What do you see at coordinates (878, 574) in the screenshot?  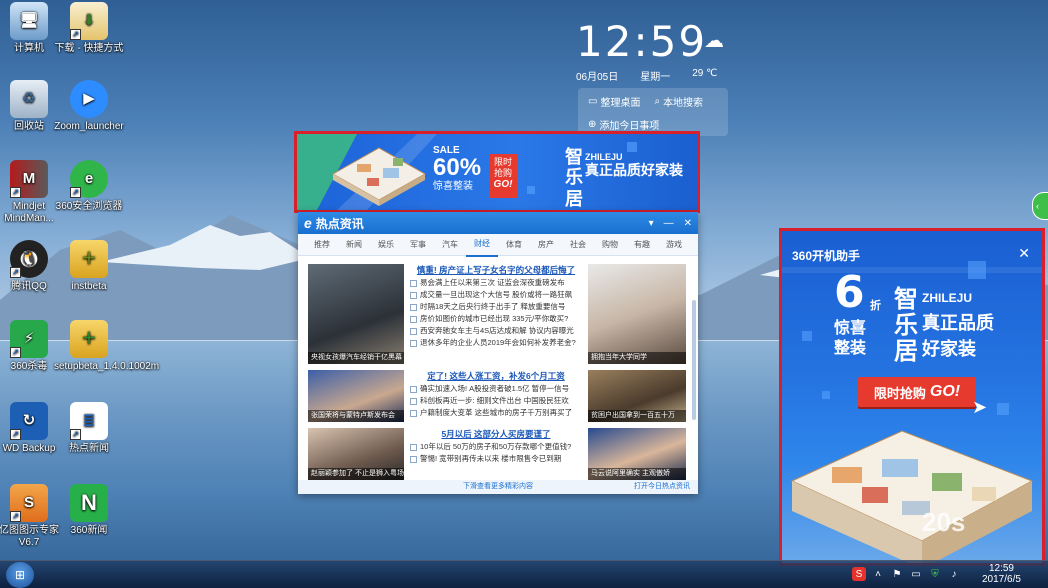 I see `chevron-up-icon: ˄` at bounding box center [878, 574].